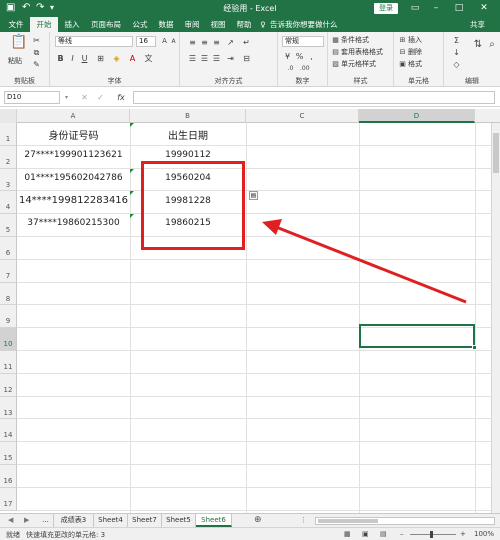 The width and height of the screenshot is (500, 540). I want to click on paste-button: 粘贴, so click(15, 61).